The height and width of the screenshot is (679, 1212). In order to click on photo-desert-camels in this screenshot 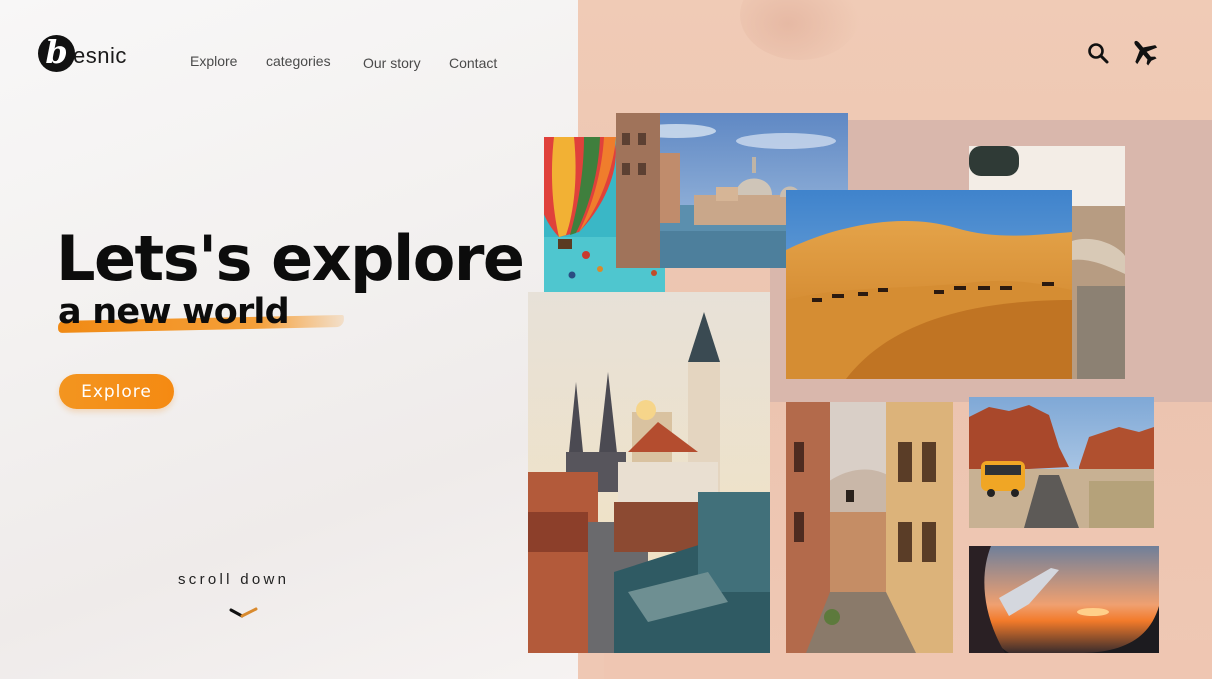, I will do `click(929, 284)`.